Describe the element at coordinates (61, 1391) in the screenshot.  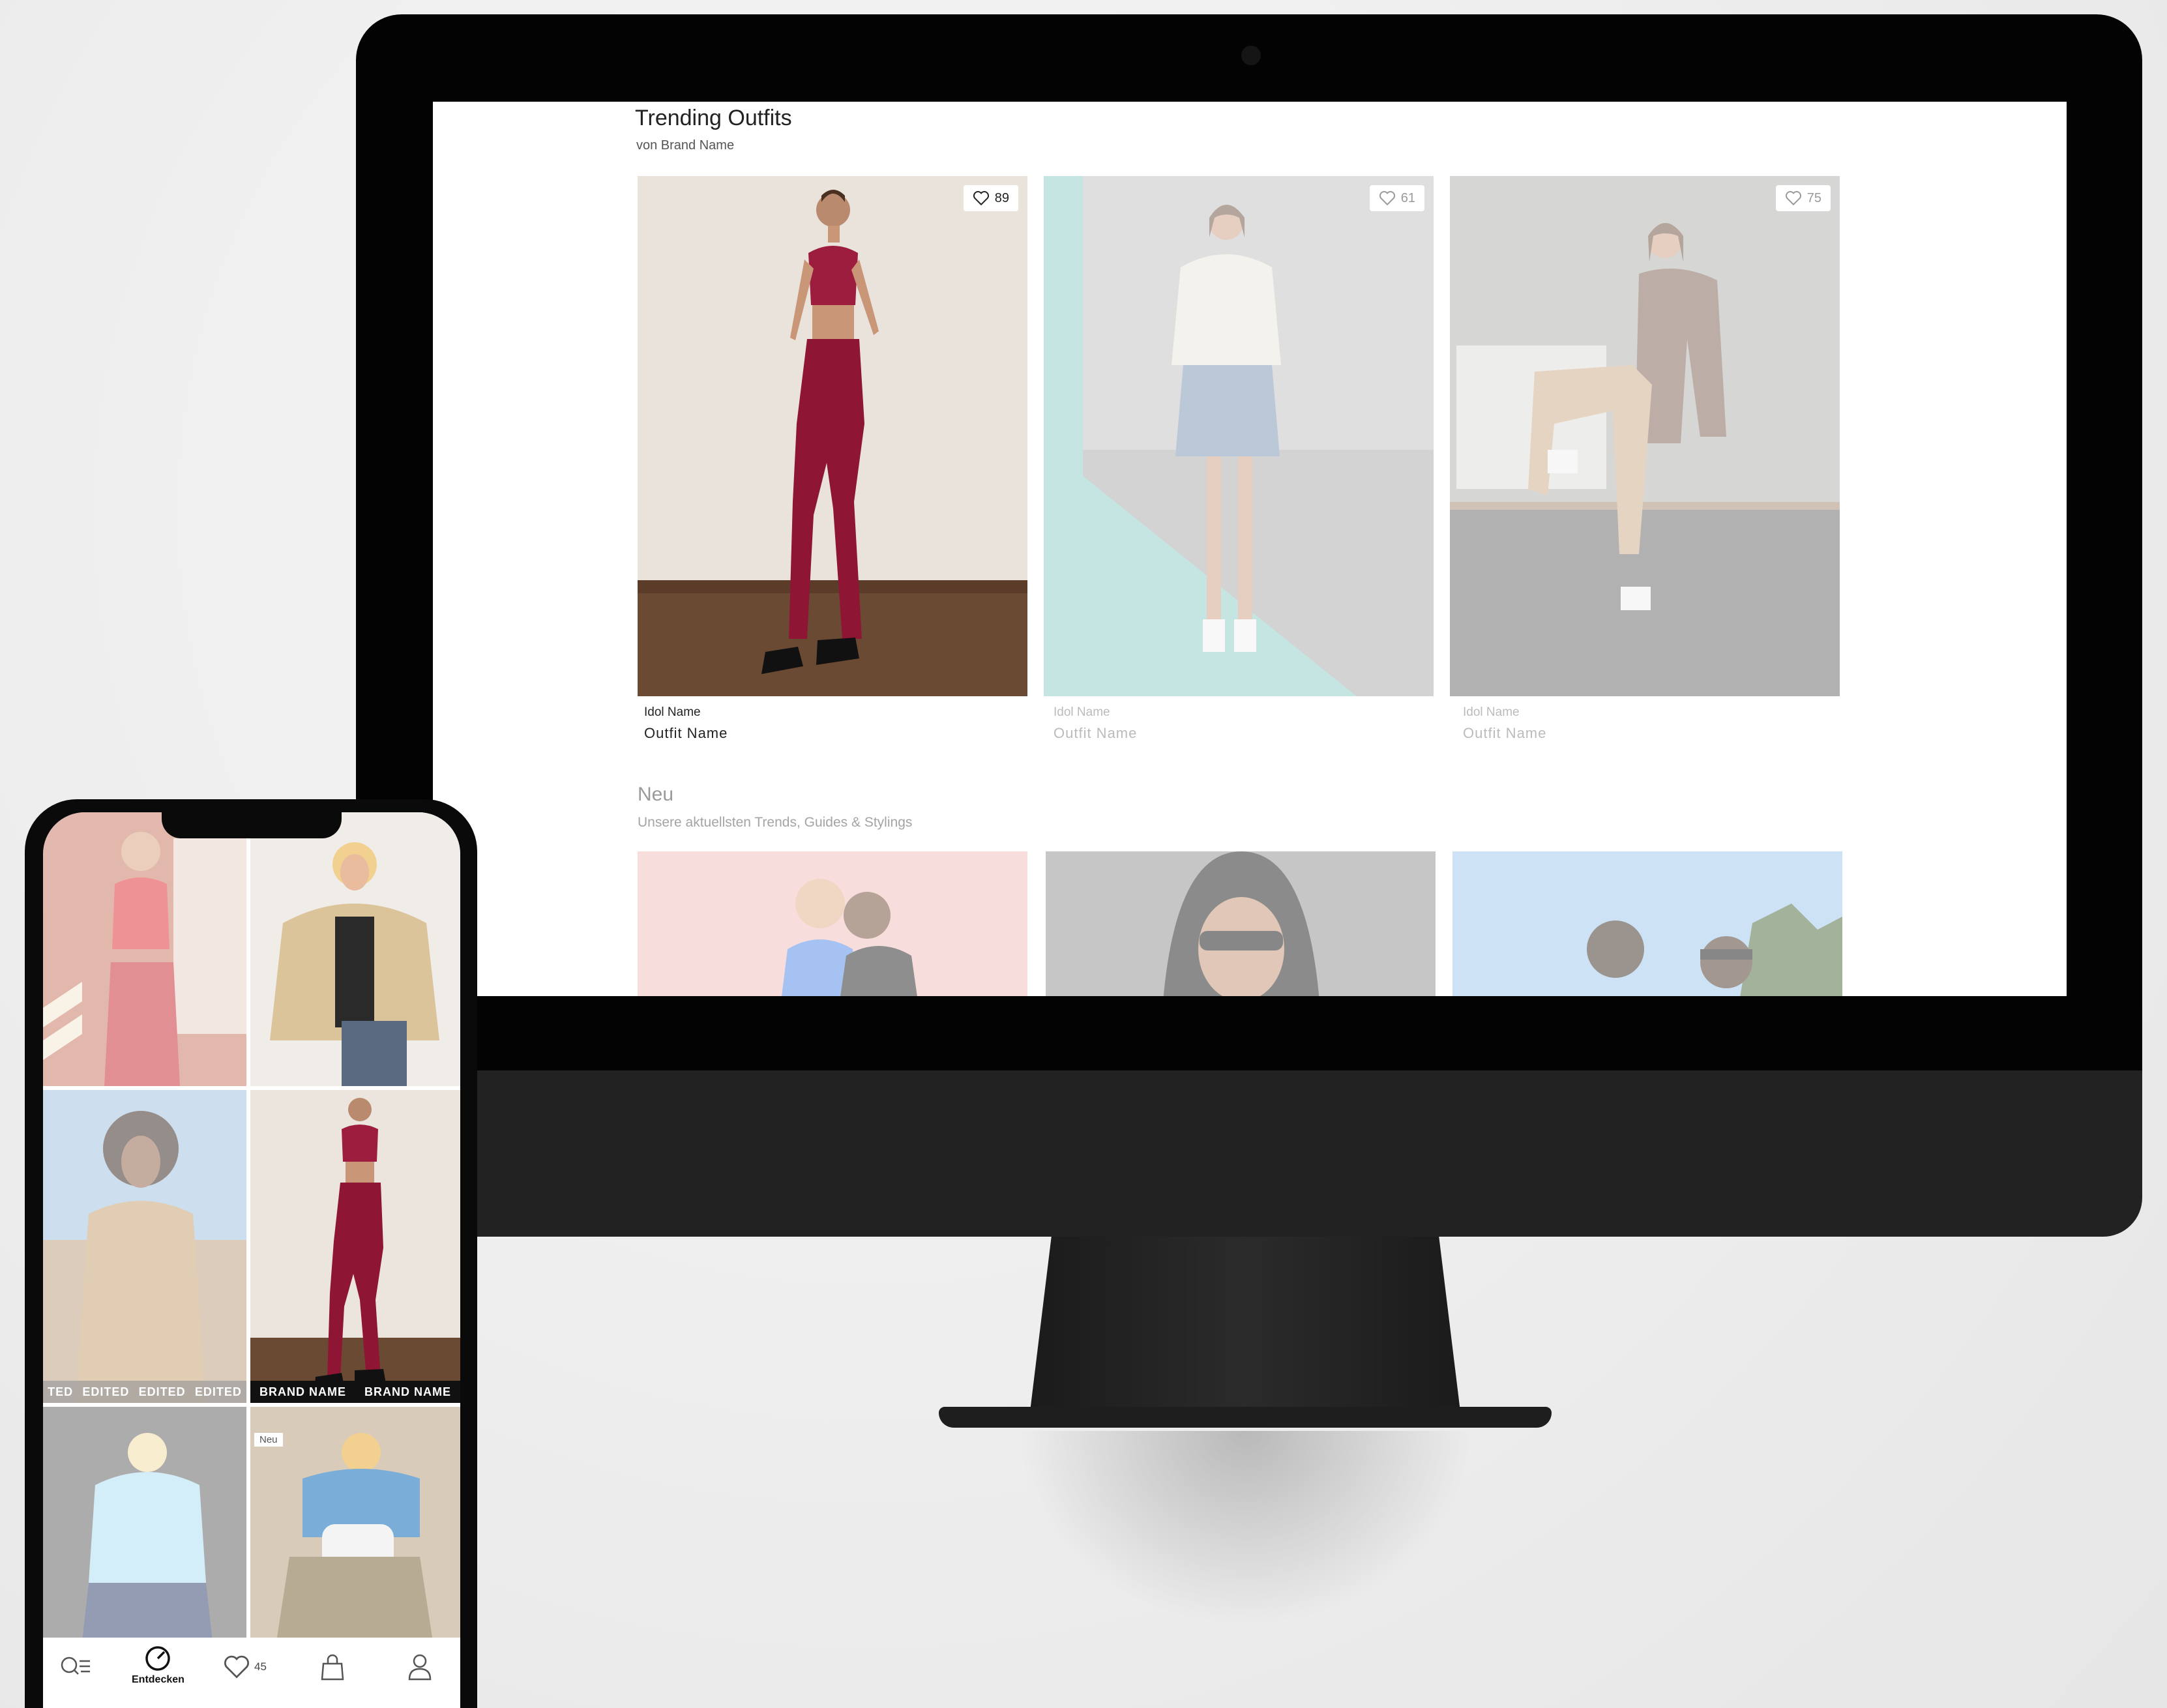
I see `edited-label: TED` at that location.